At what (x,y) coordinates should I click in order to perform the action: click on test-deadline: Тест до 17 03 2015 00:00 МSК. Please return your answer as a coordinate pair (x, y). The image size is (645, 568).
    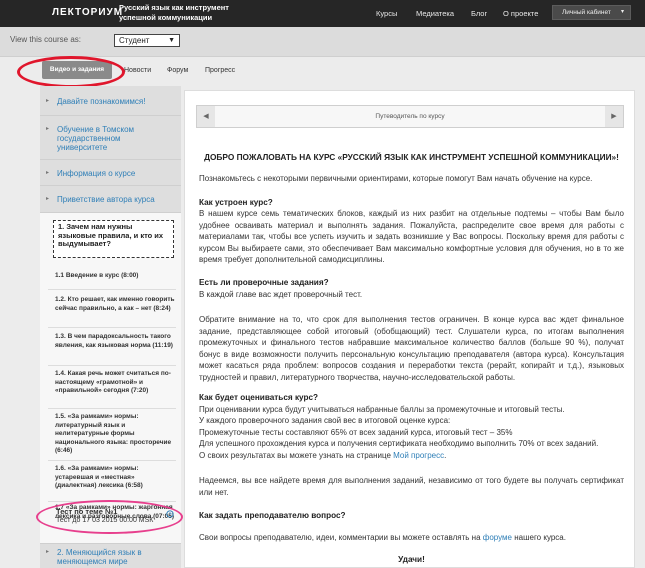
    Looking at the image, I should click on (105, 520).